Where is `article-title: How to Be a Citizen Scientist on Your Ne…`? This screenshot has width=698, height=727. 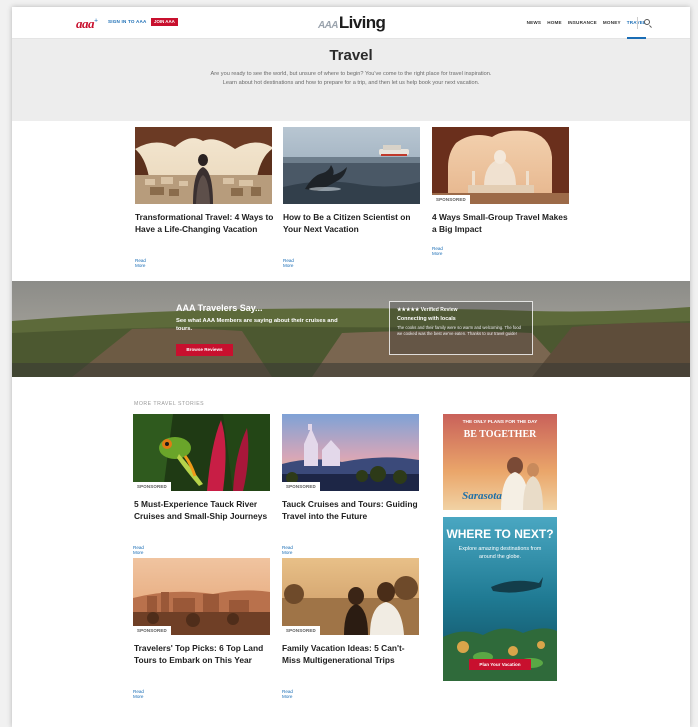 article-title: How to Be a Citizen Scientist on Your Ne… is located at coordinates (353, 223).